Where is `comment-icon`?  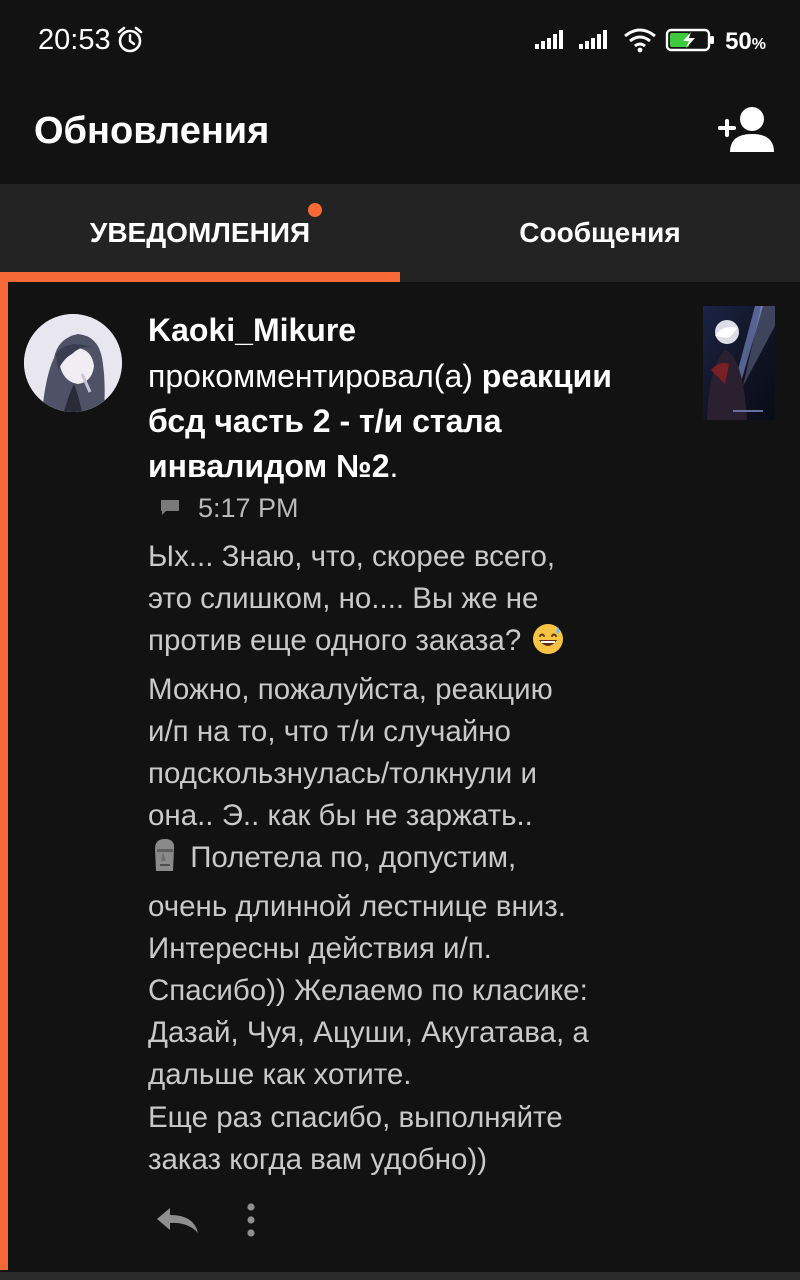
comment-icon is located at coordinates (170, 508).